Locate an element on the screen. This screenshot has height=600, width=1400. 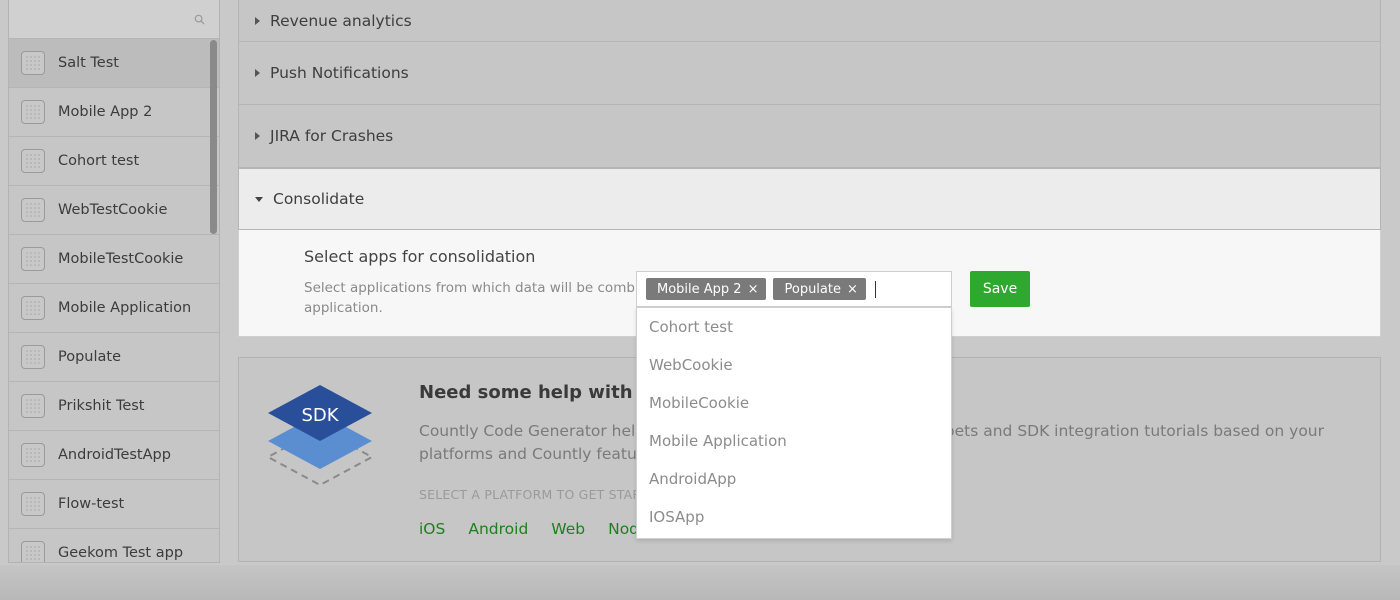
dropdown-option: WebCookie is located at coordinates (794, 365).